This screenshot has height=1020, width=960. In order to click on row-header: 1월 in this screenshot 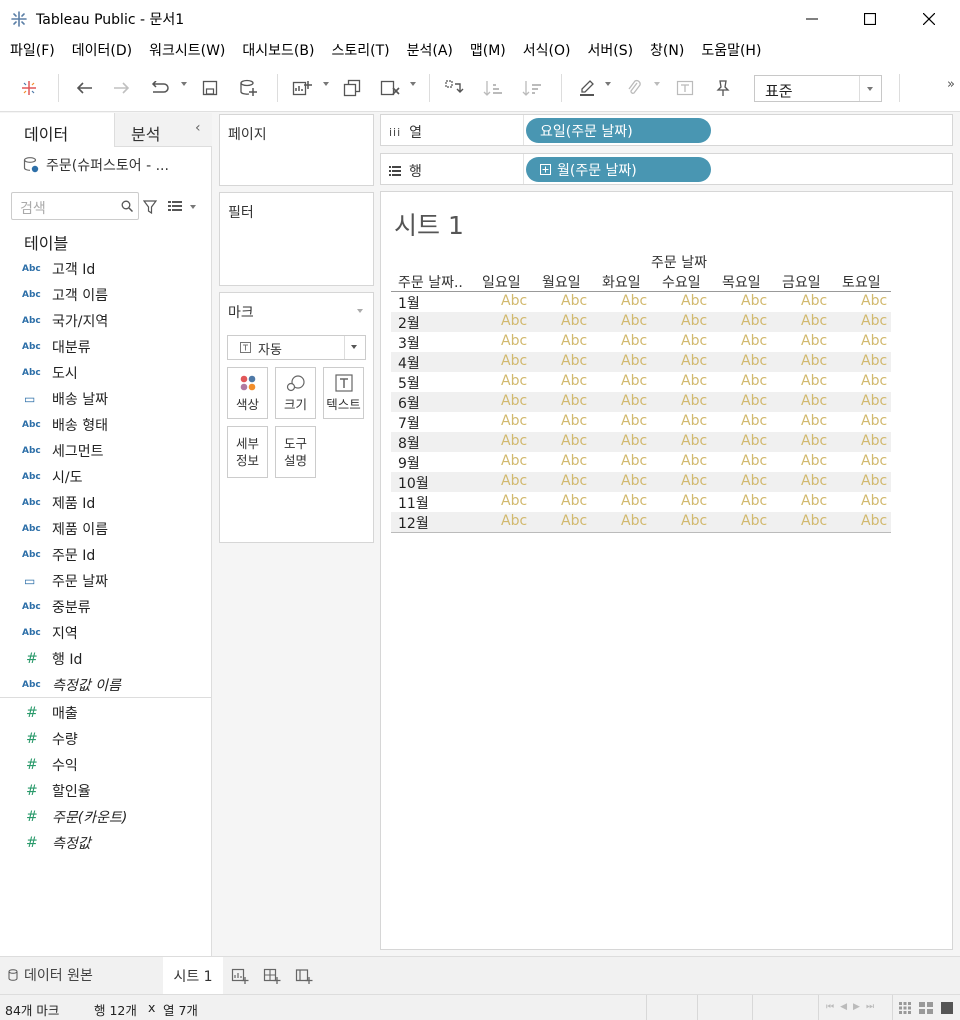, I will do `click(409, 303)`.